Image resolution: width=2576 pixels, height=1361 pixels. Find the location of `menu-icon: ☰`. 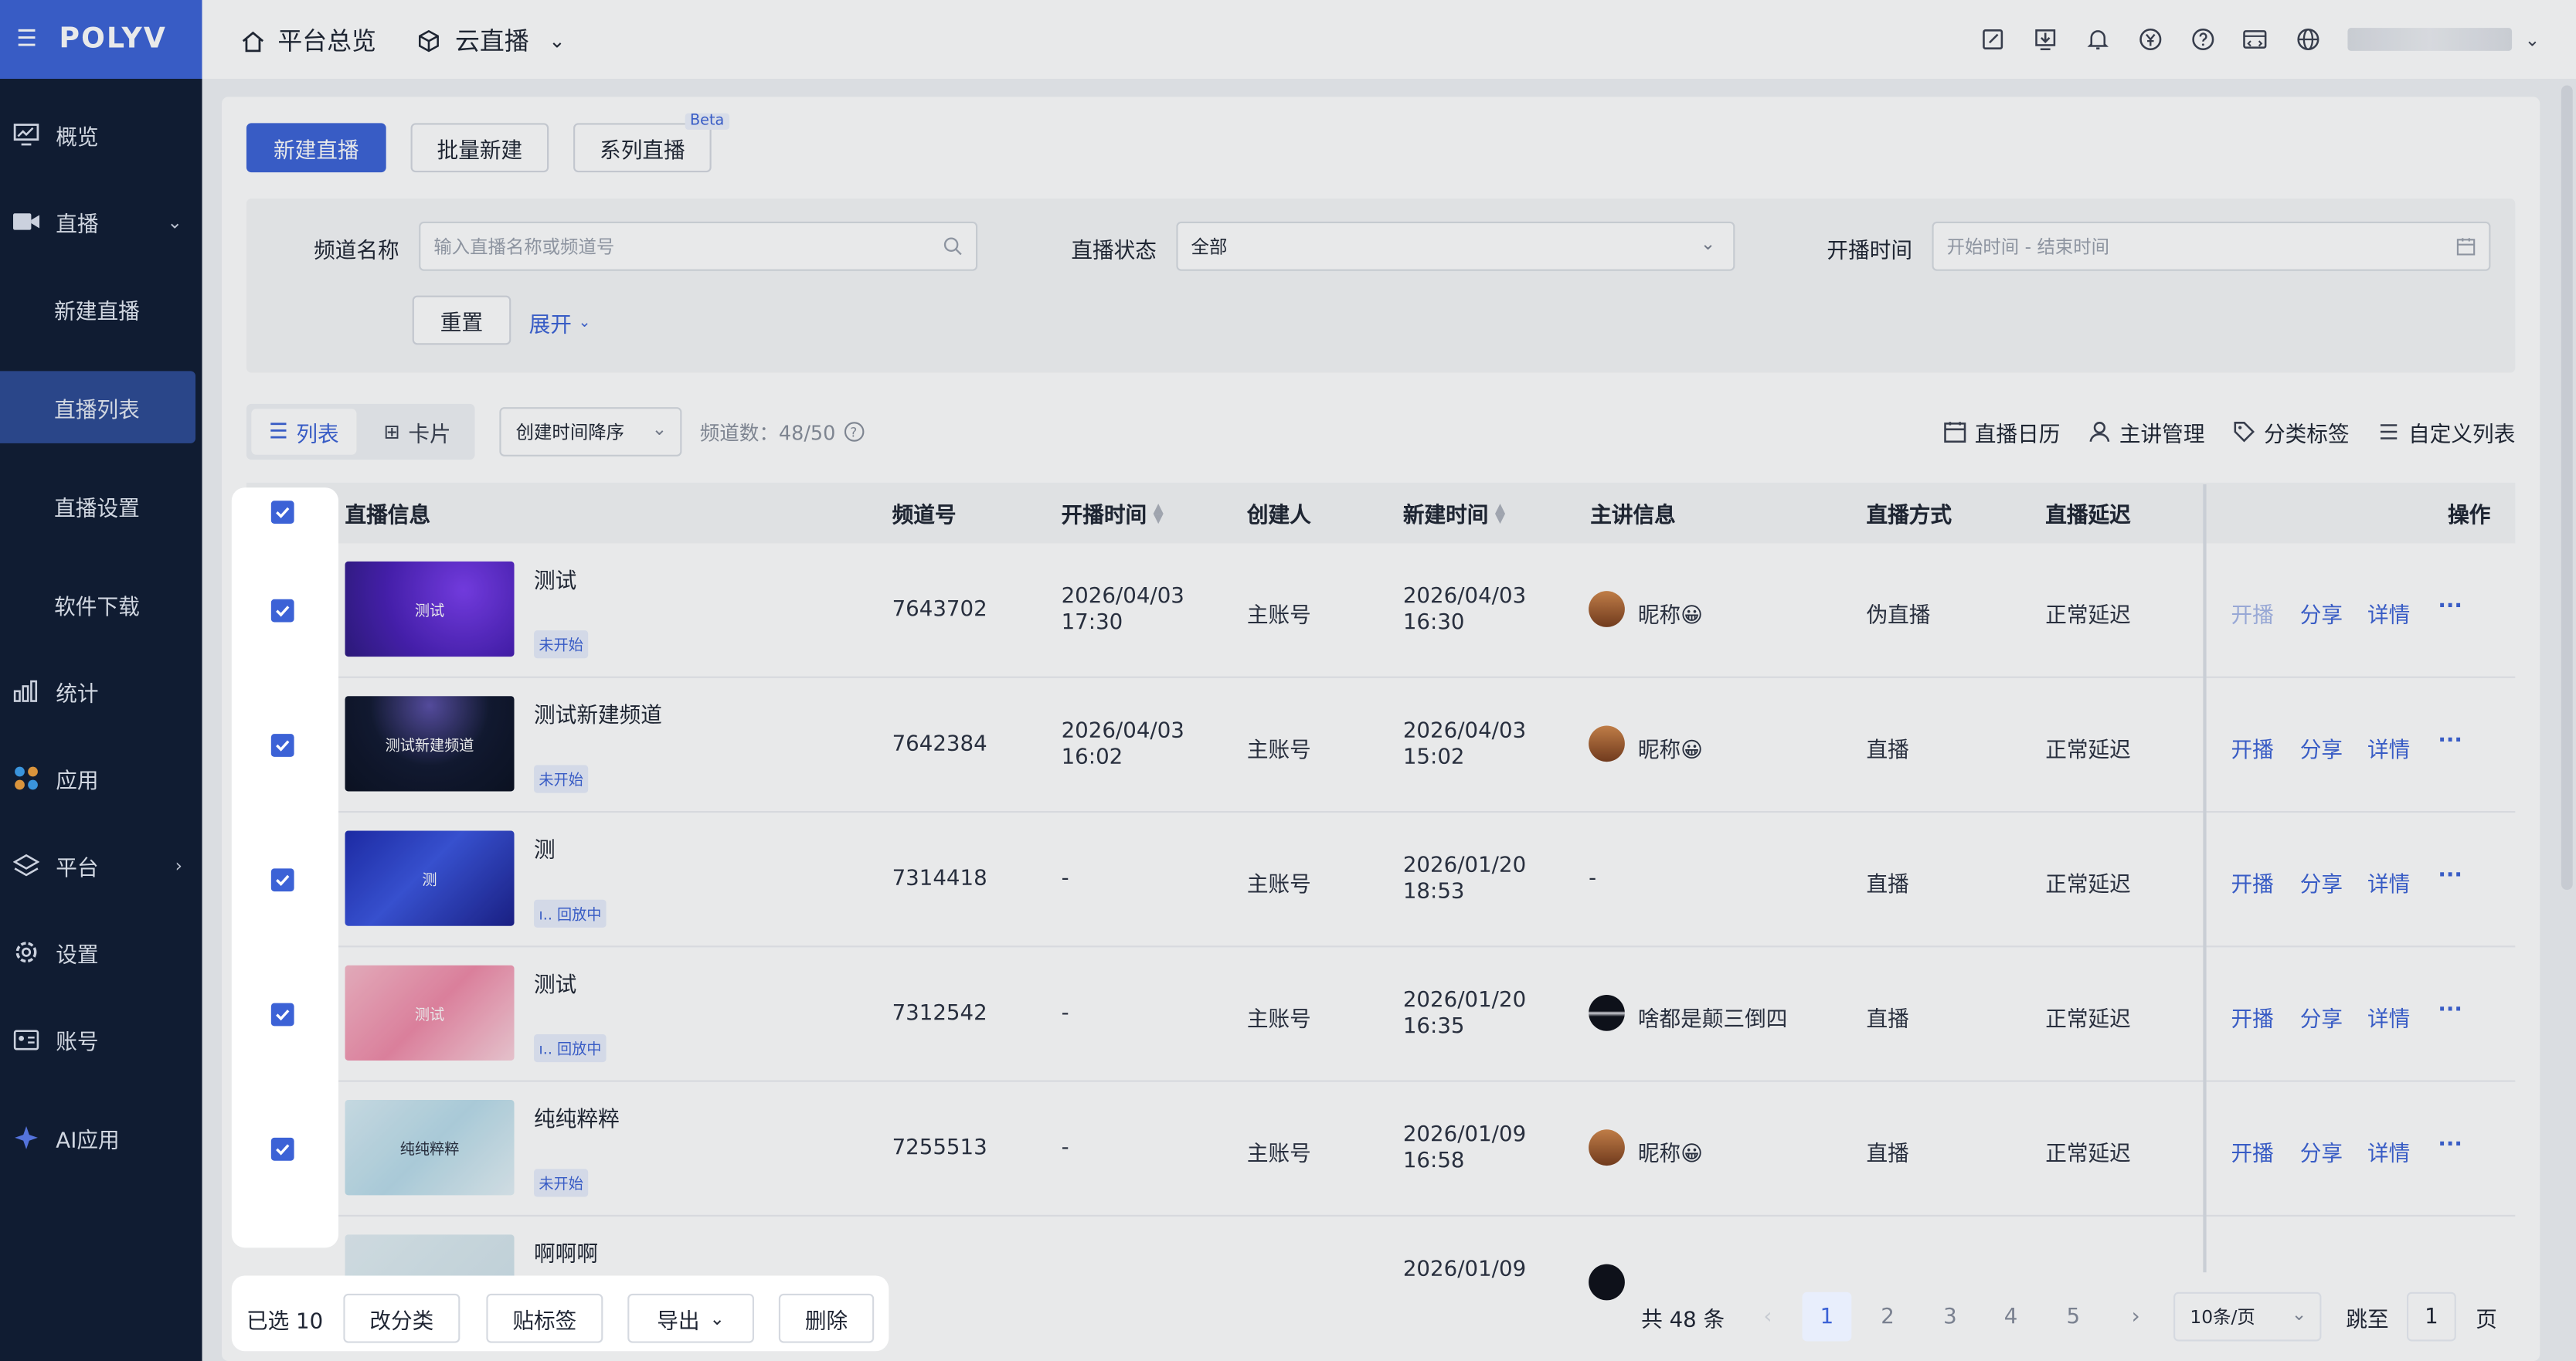

menu-icon: ☰ is located at coordinates (27, 39).